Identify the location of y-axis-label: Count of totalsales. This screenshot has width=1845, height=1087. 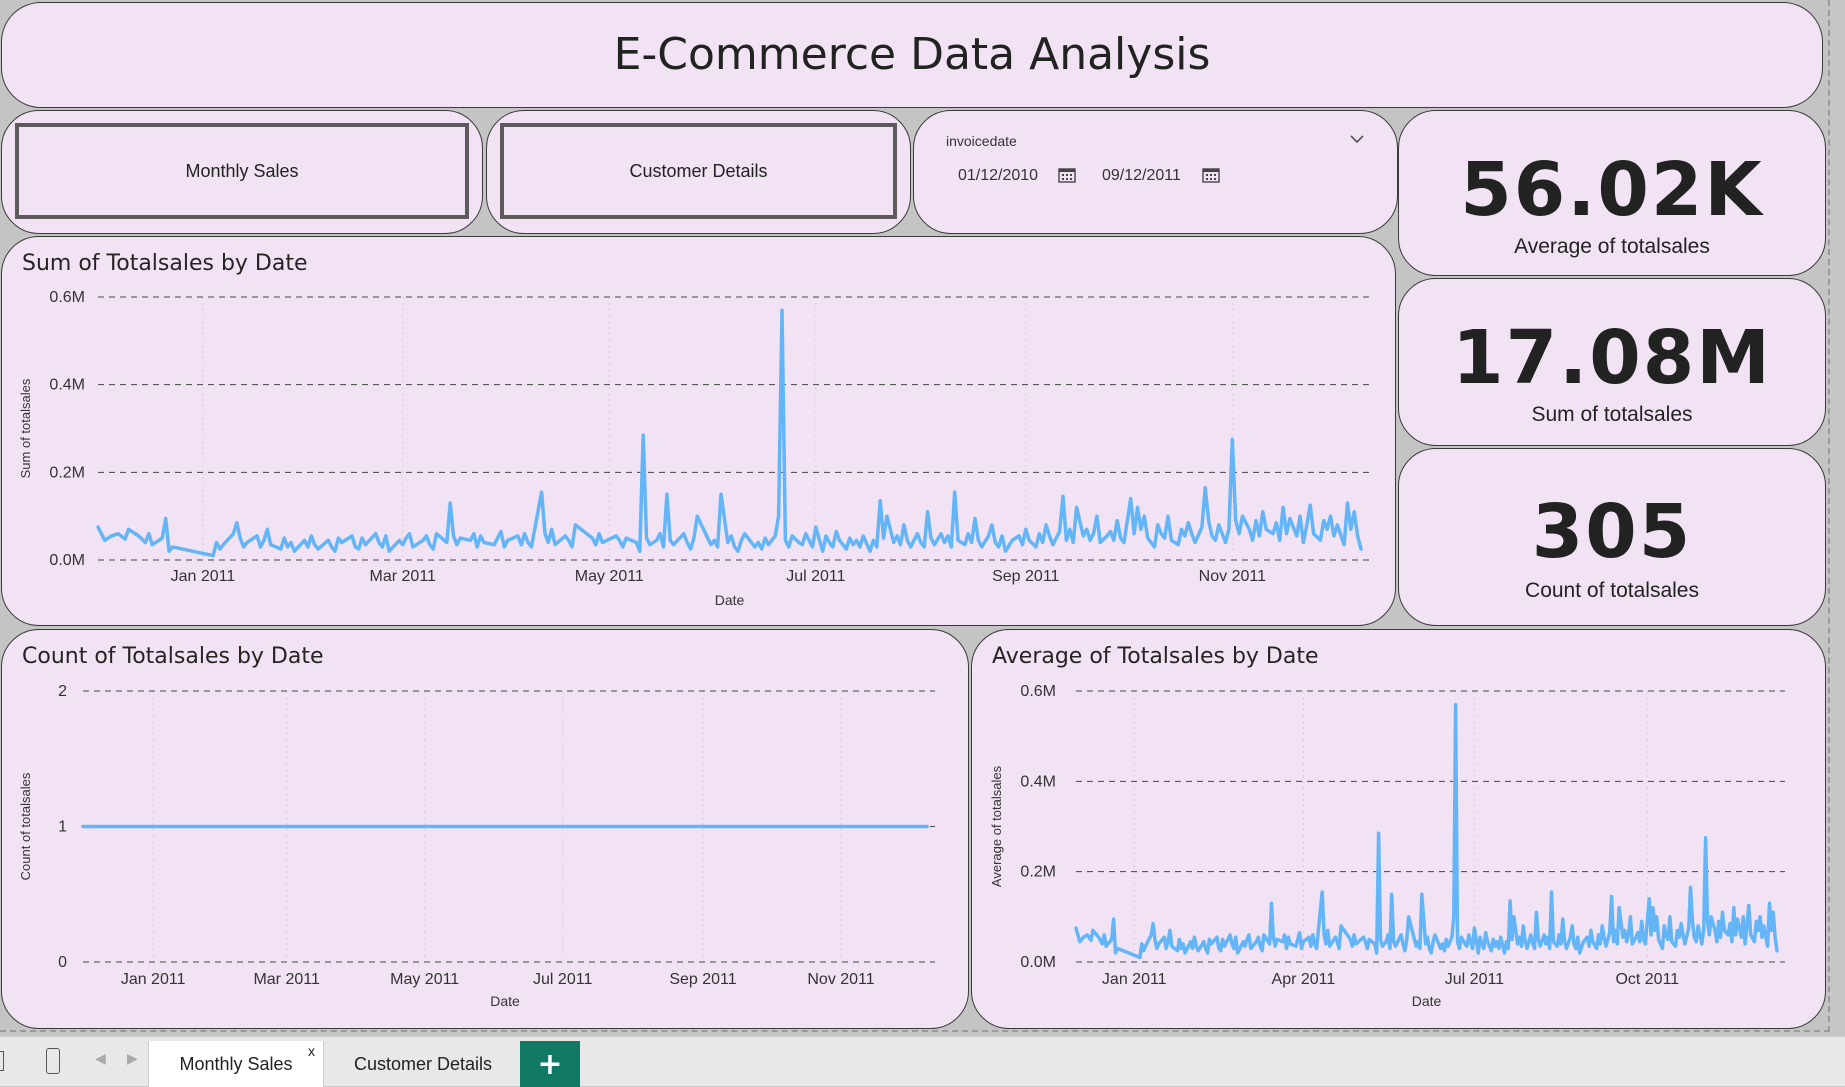
(25, 826).